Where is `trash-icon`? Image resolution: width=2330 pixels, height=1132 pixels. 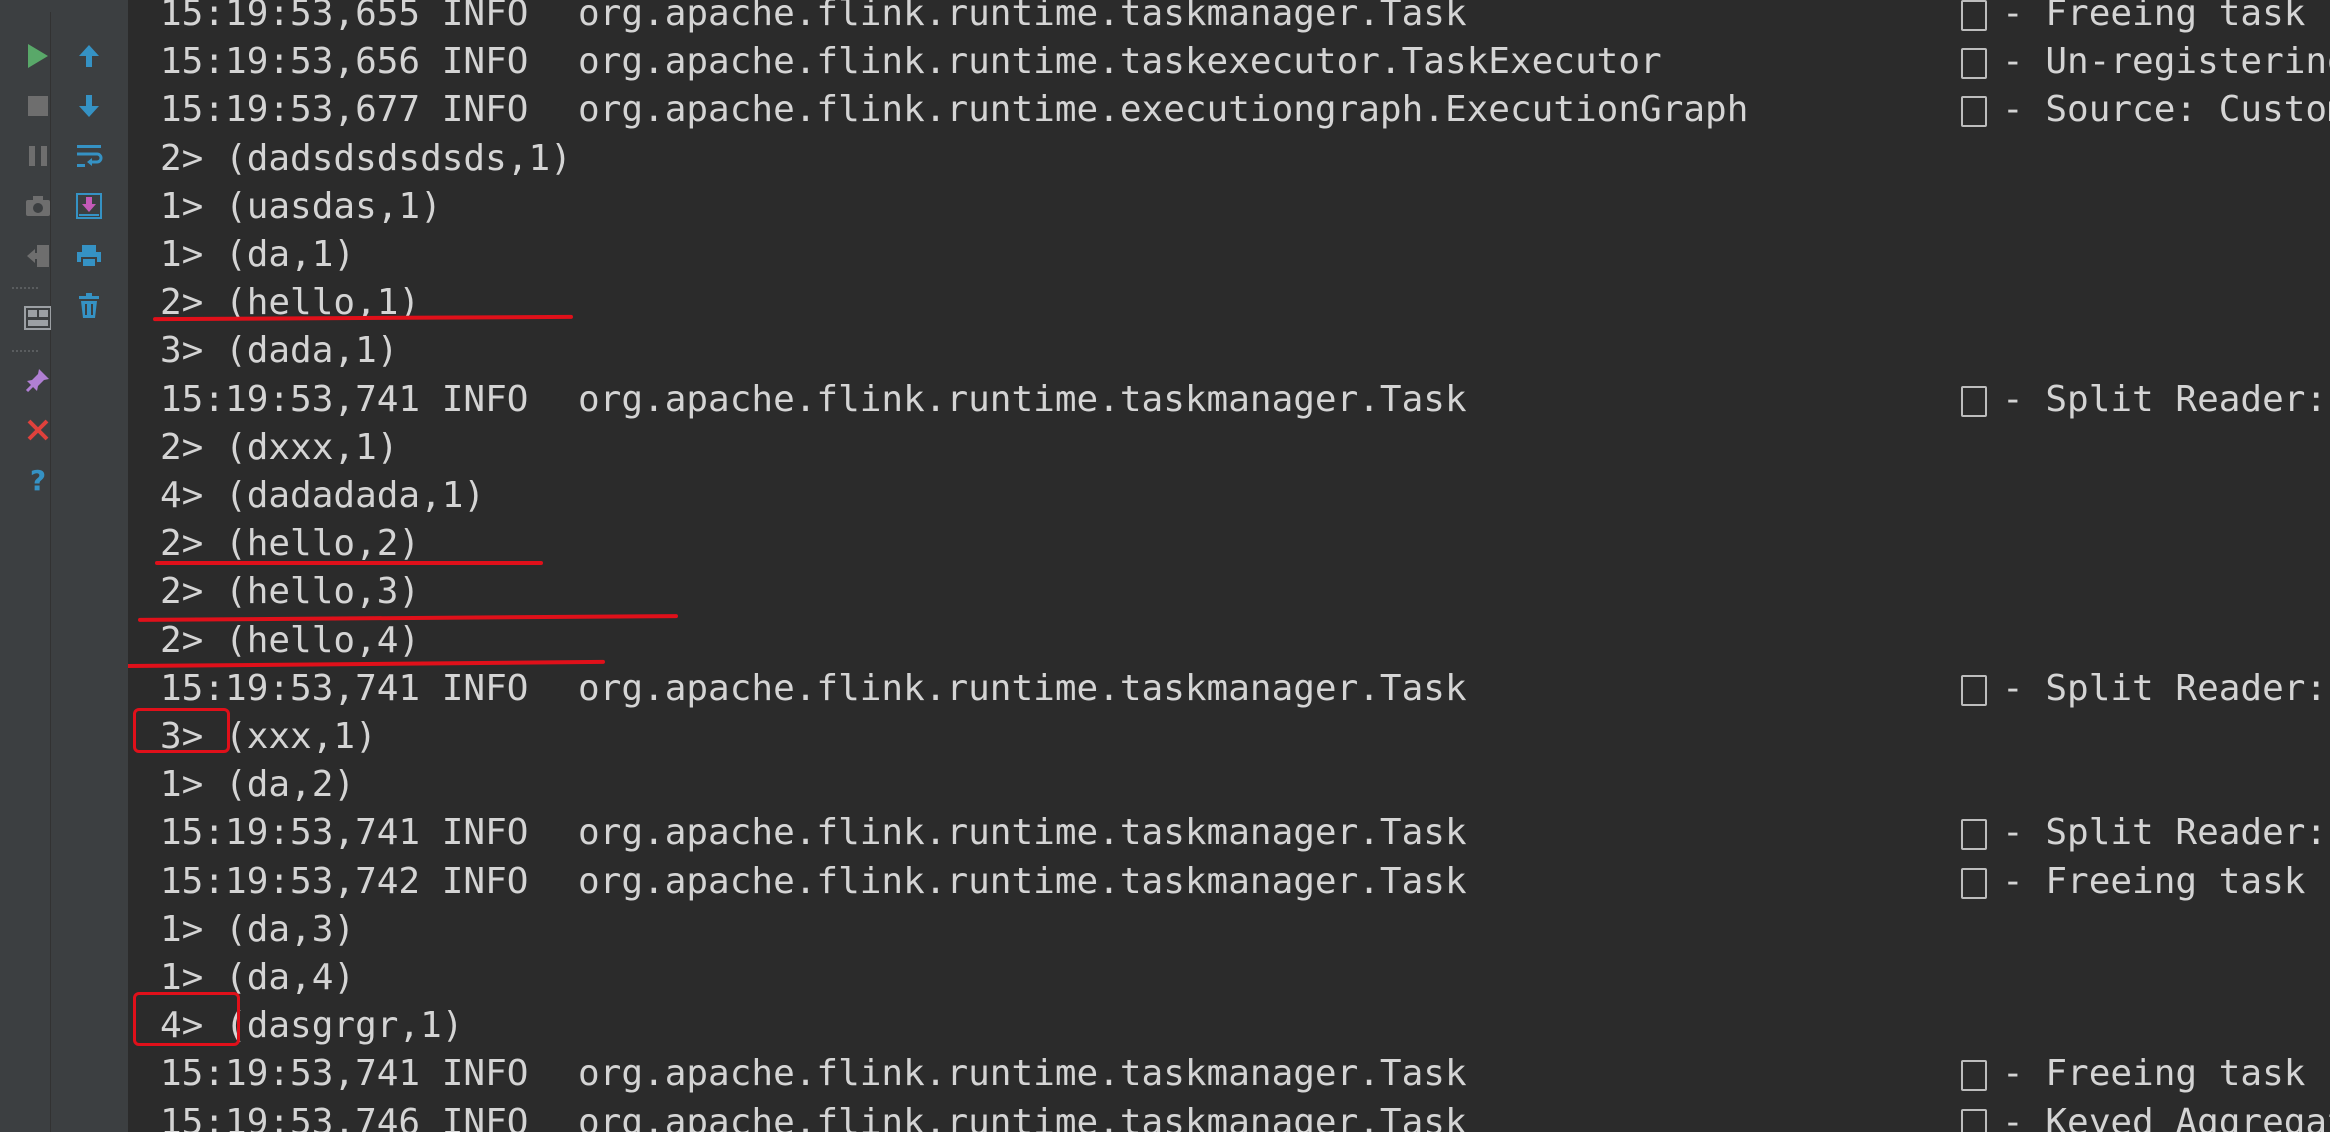 trash-icon is located at coordinates (89, 306).